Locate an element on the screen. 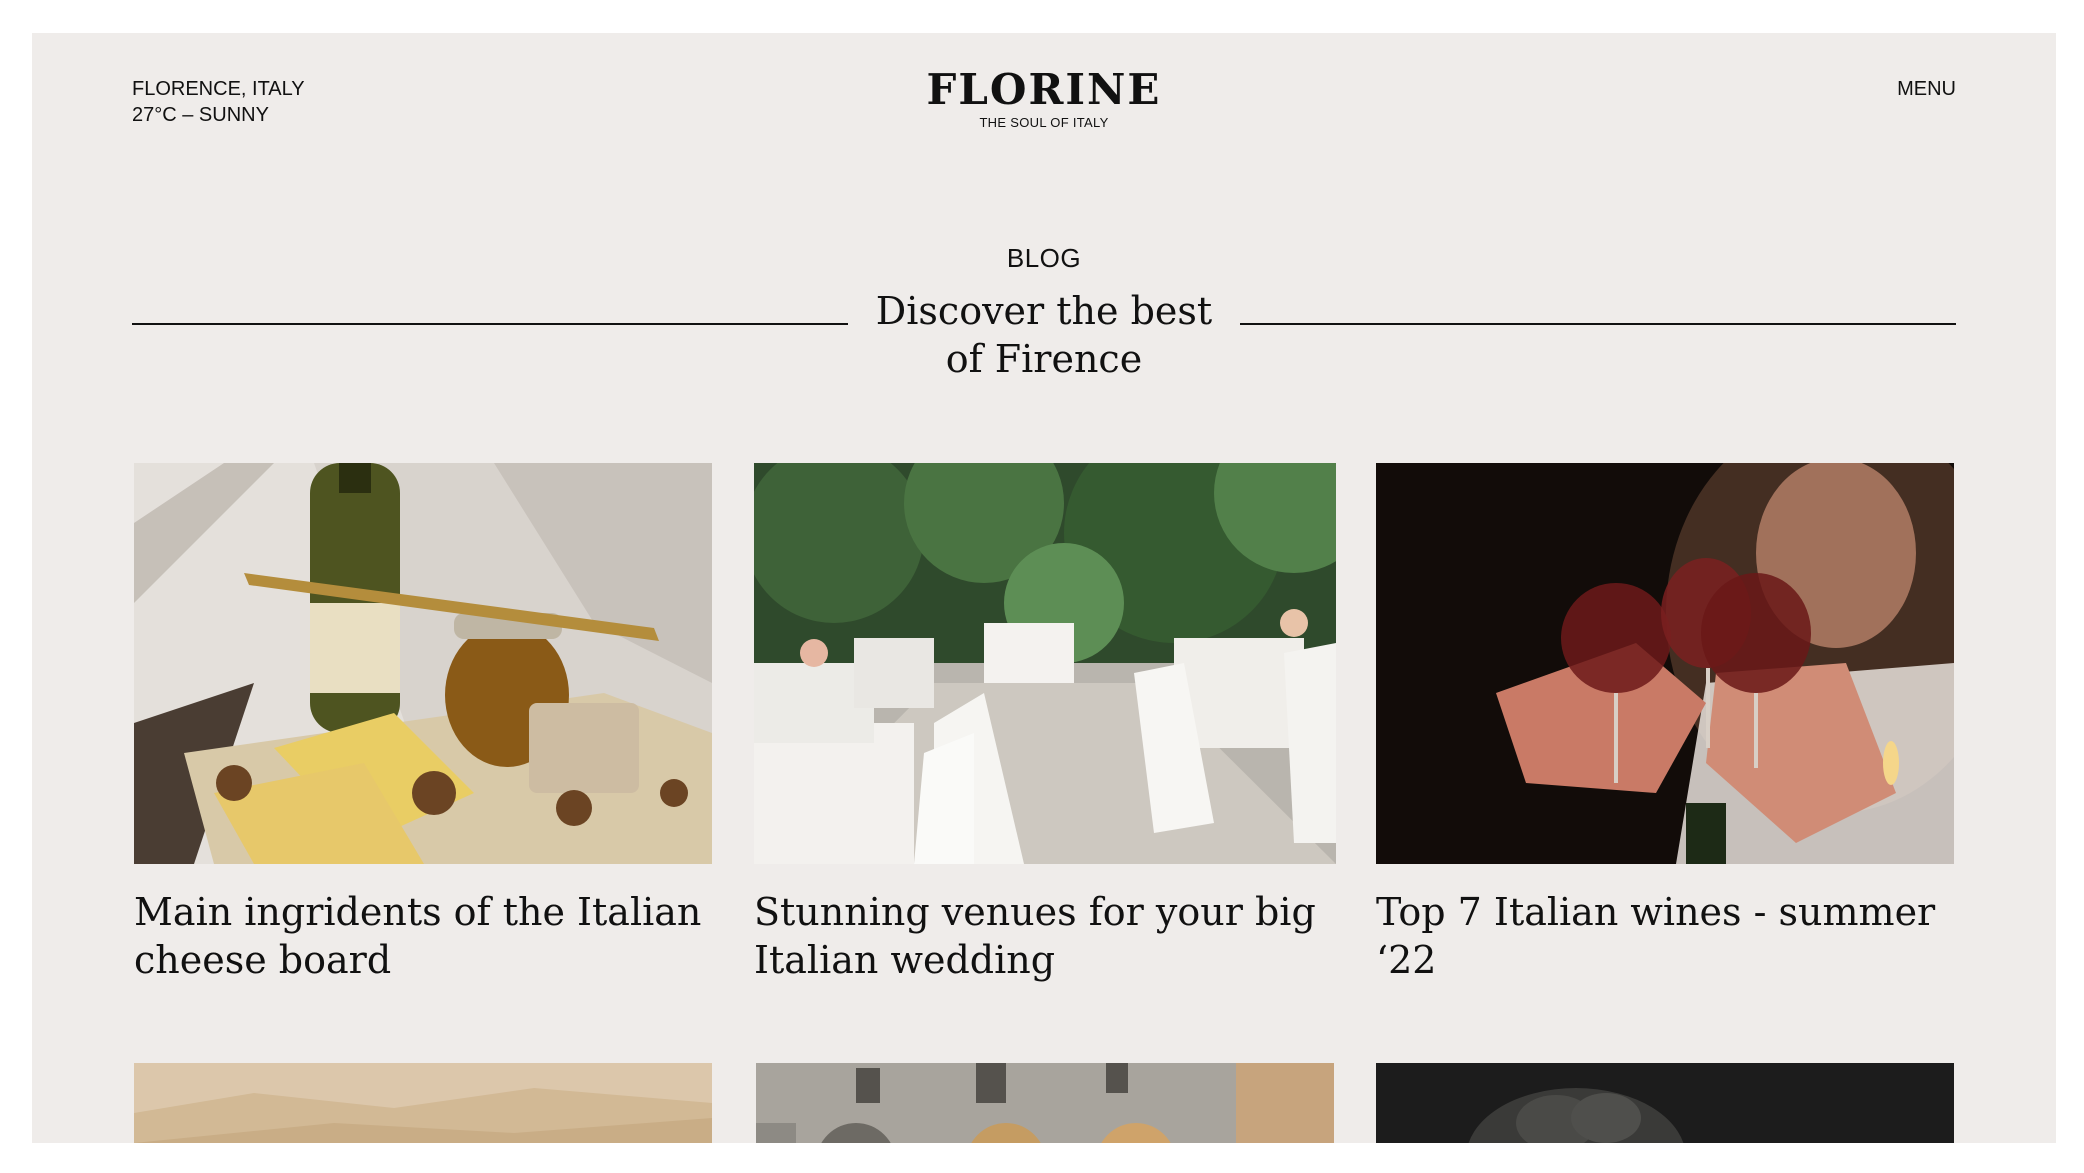 The height and width of the screenshot is (1173, 2084). wedding-venue-photo is located at coordinates (1045, 663).